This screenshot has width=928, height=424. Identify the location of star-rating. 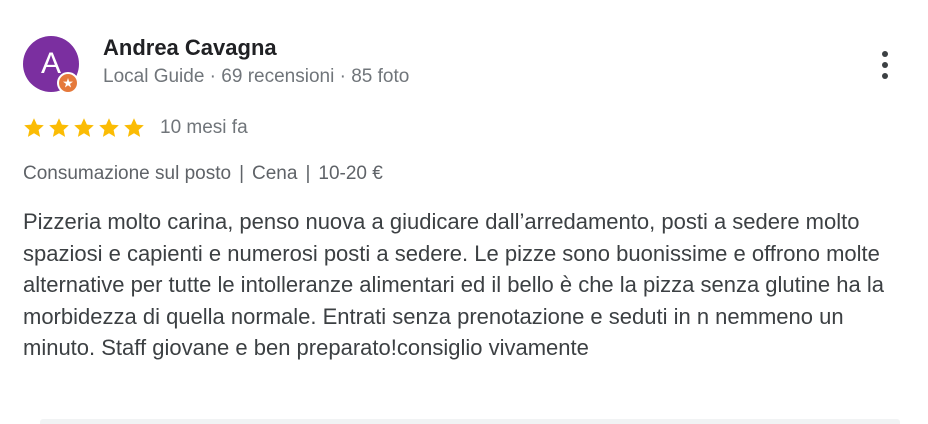
(84, 128).